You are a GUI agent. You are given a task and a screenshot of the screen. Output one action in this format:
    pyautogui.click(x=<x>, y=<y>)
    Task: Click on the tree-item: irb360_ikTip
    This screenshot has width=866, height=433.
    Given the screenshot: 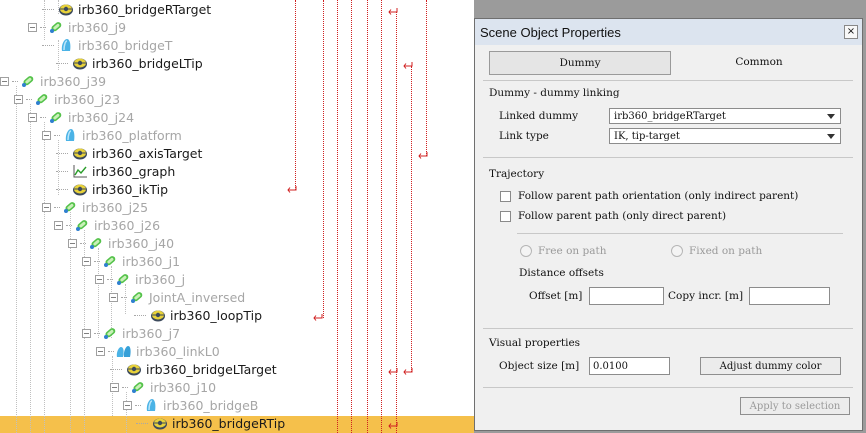 What is the action you would take?
    pyautogui.click(x=112, y=189)
    